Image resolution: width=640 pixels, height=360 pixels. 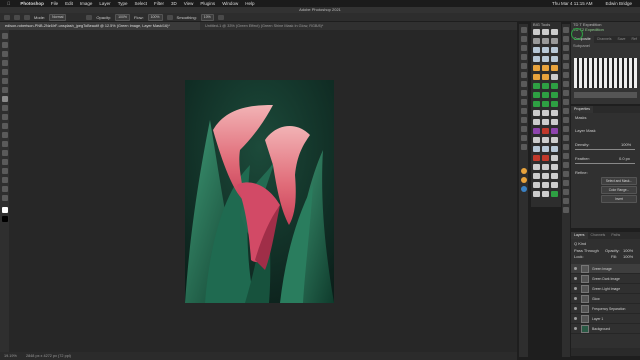 I want to click on pressure-icon, so click(x=89, y=17).